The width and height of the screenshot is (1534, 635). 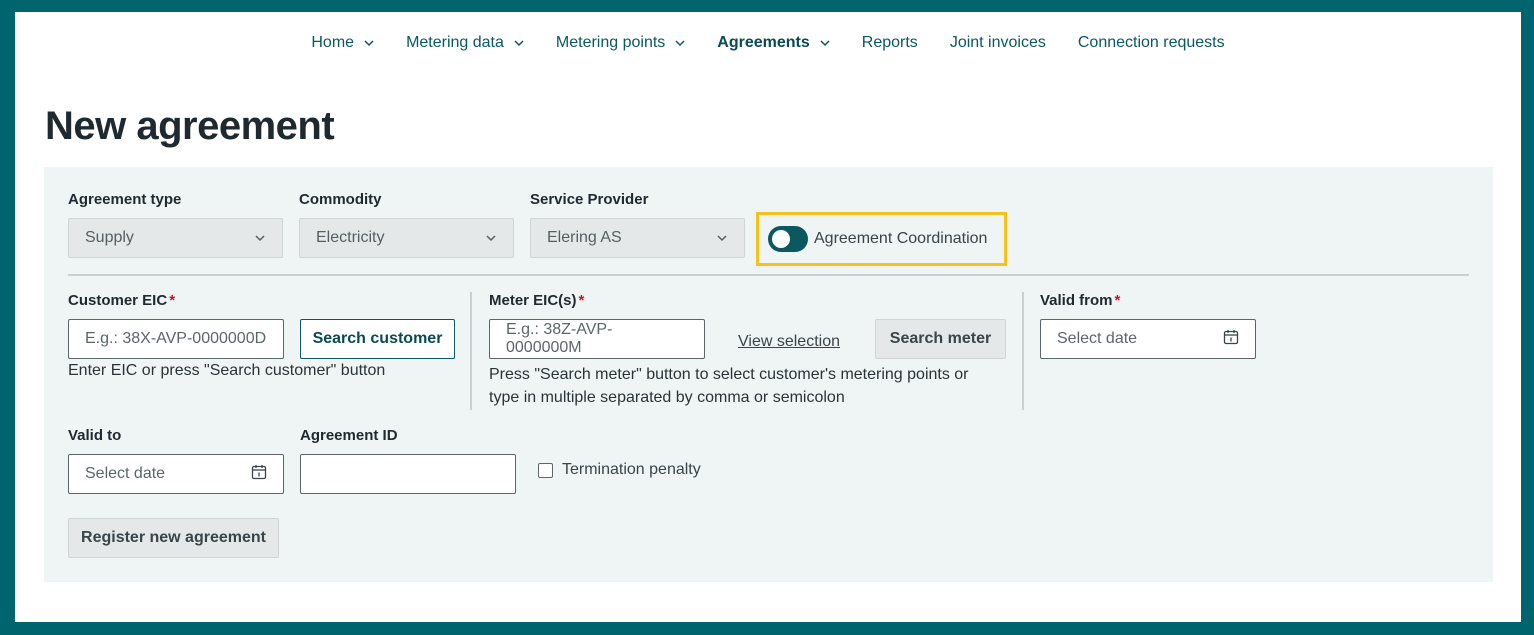 What do you see at coordinates (559, 338) in the screenshot?
I see `meter-eic-placeholder: E.g.: 38Z-AVP-0000000M` at bounding box center [559, 338].